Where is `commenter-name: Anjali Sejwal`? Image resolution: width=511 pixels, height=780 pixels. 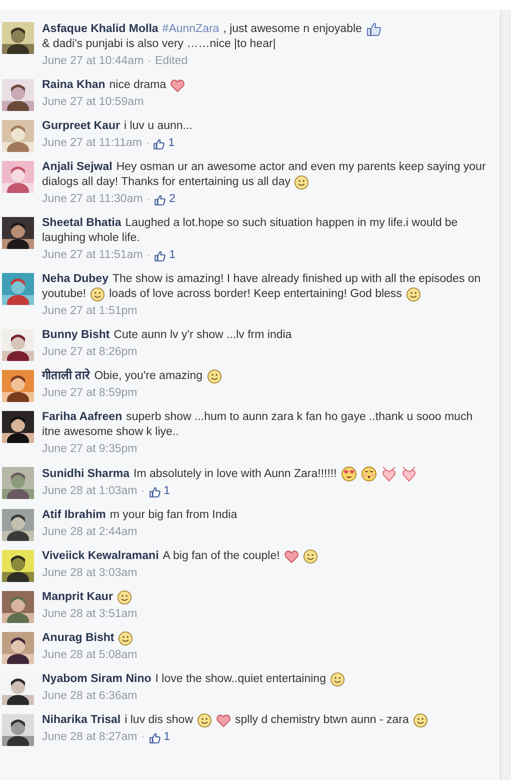 commenter-name: Anjali Sejwal is located at coordinates (77, 167).